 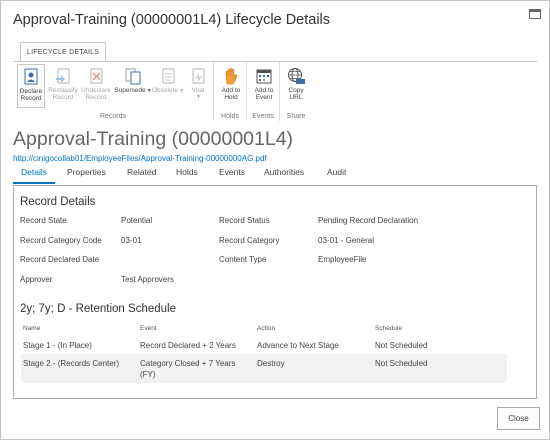 What do you see at coordinates (346, 240) in the screenshot?
I see `record-category-value: 03-01 - General` at bounding box center [346, 240].